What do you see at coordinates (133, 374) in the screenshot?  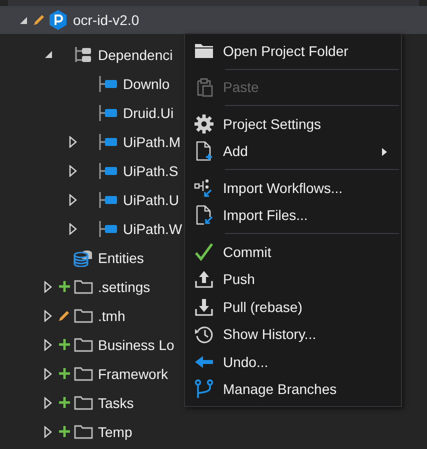 I see `tree-item-label: Framework` at bounding box center [133, 374].